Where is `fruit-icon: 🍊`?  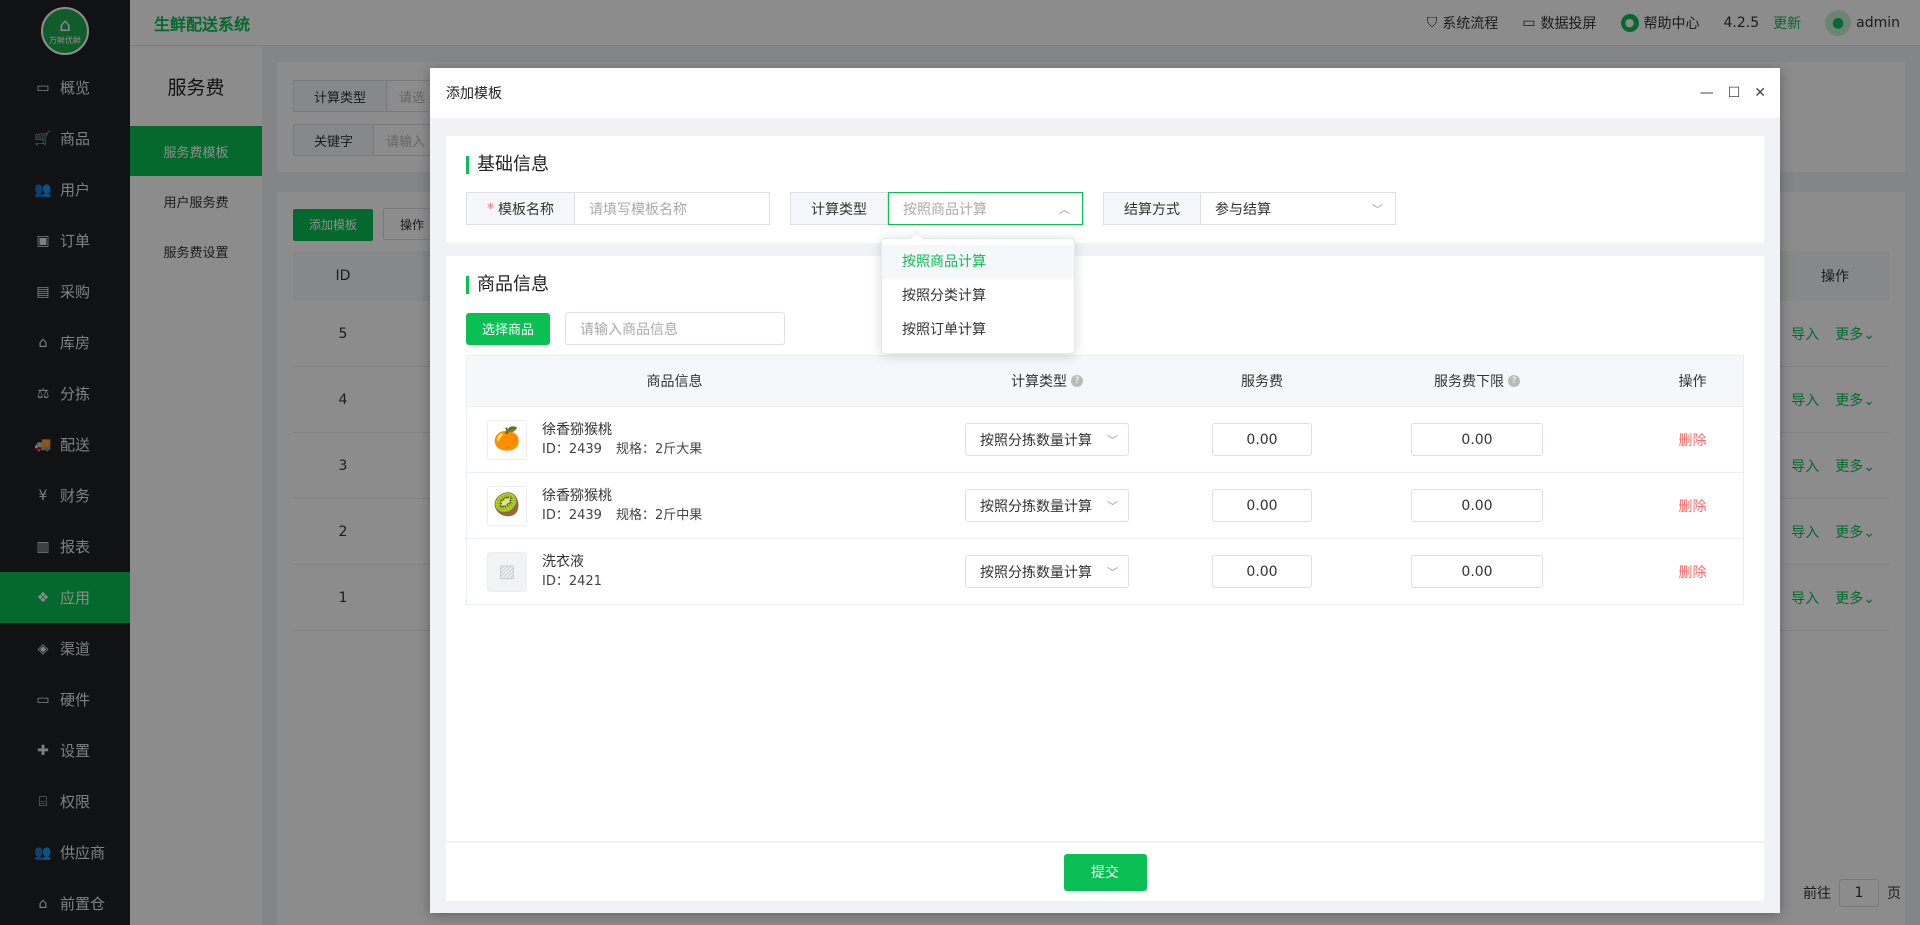
fruit-icon: 🍊 is located at coordinates (507, 439).